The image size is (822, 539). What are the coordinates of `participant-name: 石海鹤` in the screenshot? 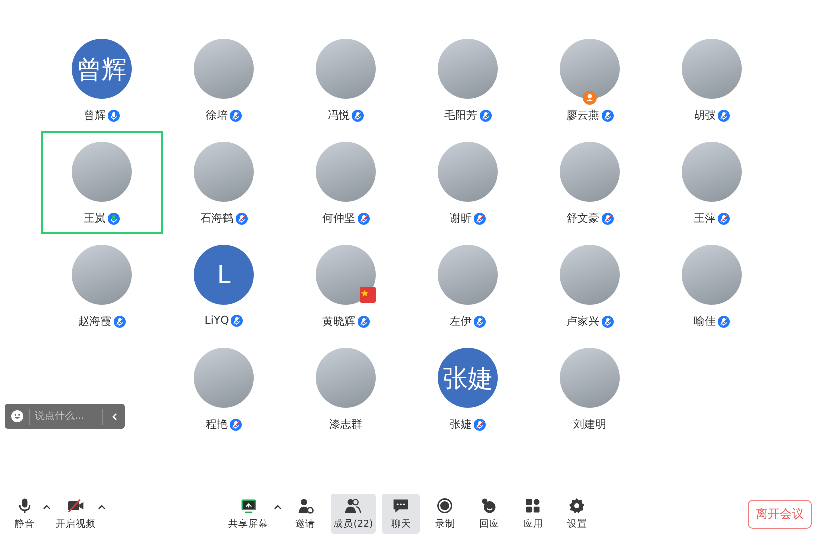 It's located at (217, 218).